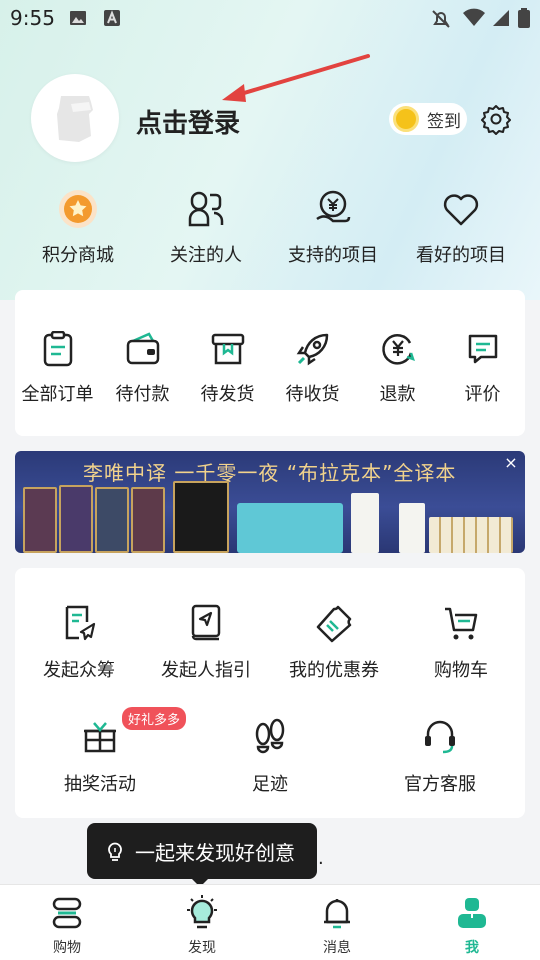 This screenshot has width=540, height=960. What do you see at coordinates (482, 367) in the screenshot?
I see `order-review: 评价` at bounding box center [482, 367].